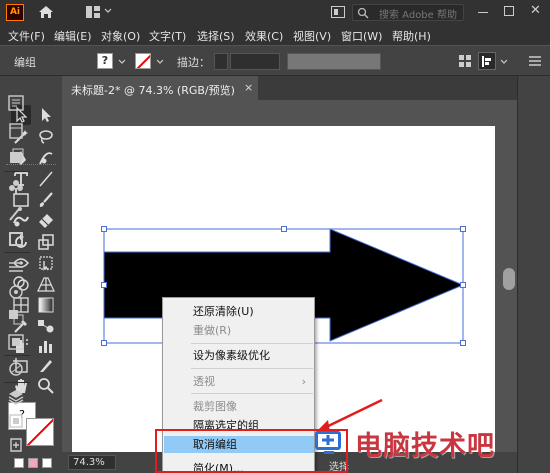  Describe the element at coordinates (264, 36) in the screenshot. I see `menu-effect: 效果(C)` at that location.